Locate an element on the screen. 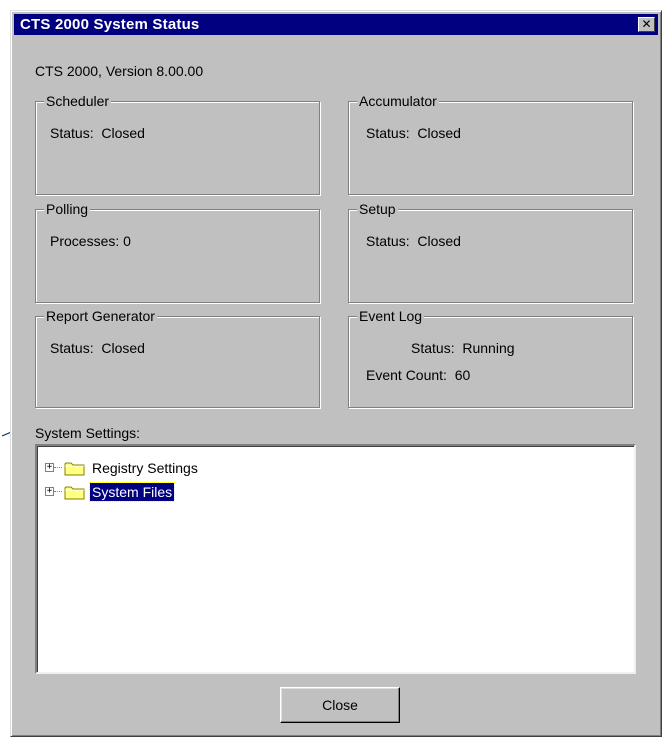 The image size is (664, 739). accumulator-group-title: Accumulator is located at coordinates (398, 101).